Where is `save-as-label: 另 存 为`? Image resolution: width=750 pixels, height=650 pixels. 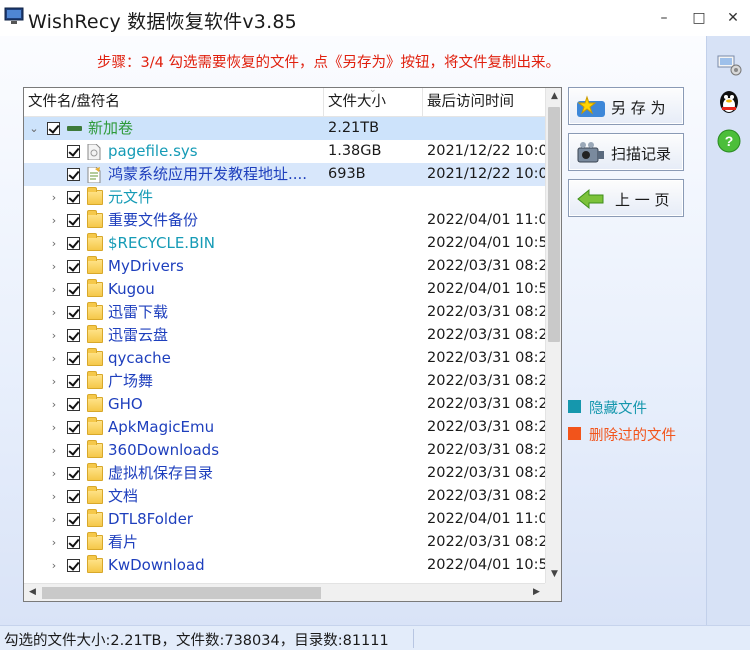 save-as-label: 另 存 为 is located at coordinates (638, 108).